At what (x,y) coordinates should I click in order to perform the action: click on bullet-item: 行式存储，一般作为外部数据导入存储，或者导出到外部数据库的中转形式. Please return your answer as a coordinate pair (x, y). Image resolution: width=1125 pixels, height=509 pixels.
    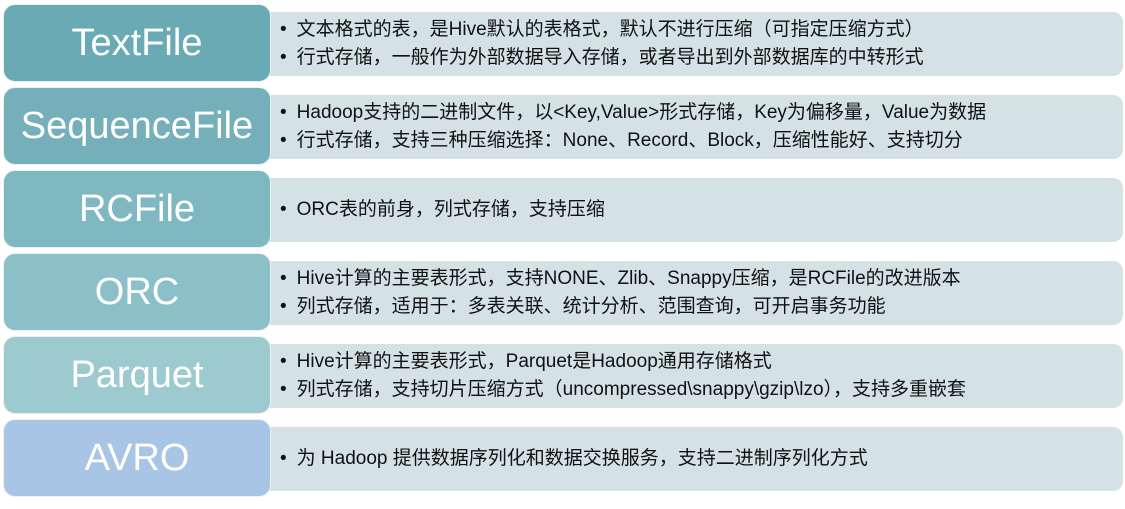
    Looking at the image, I should click on (707, 58).